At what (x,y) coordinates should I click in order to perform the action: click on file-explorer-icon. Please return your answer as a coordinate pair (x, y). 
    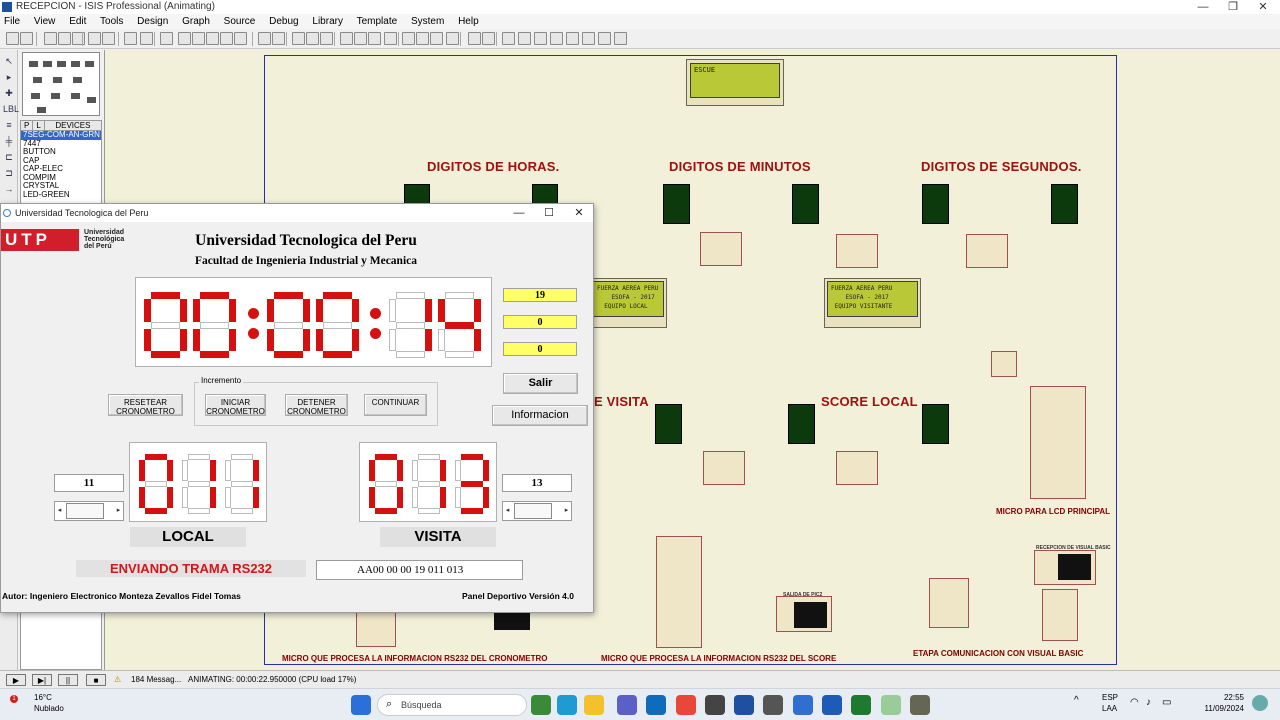
    Looking at the image, I should click on (594, 705).